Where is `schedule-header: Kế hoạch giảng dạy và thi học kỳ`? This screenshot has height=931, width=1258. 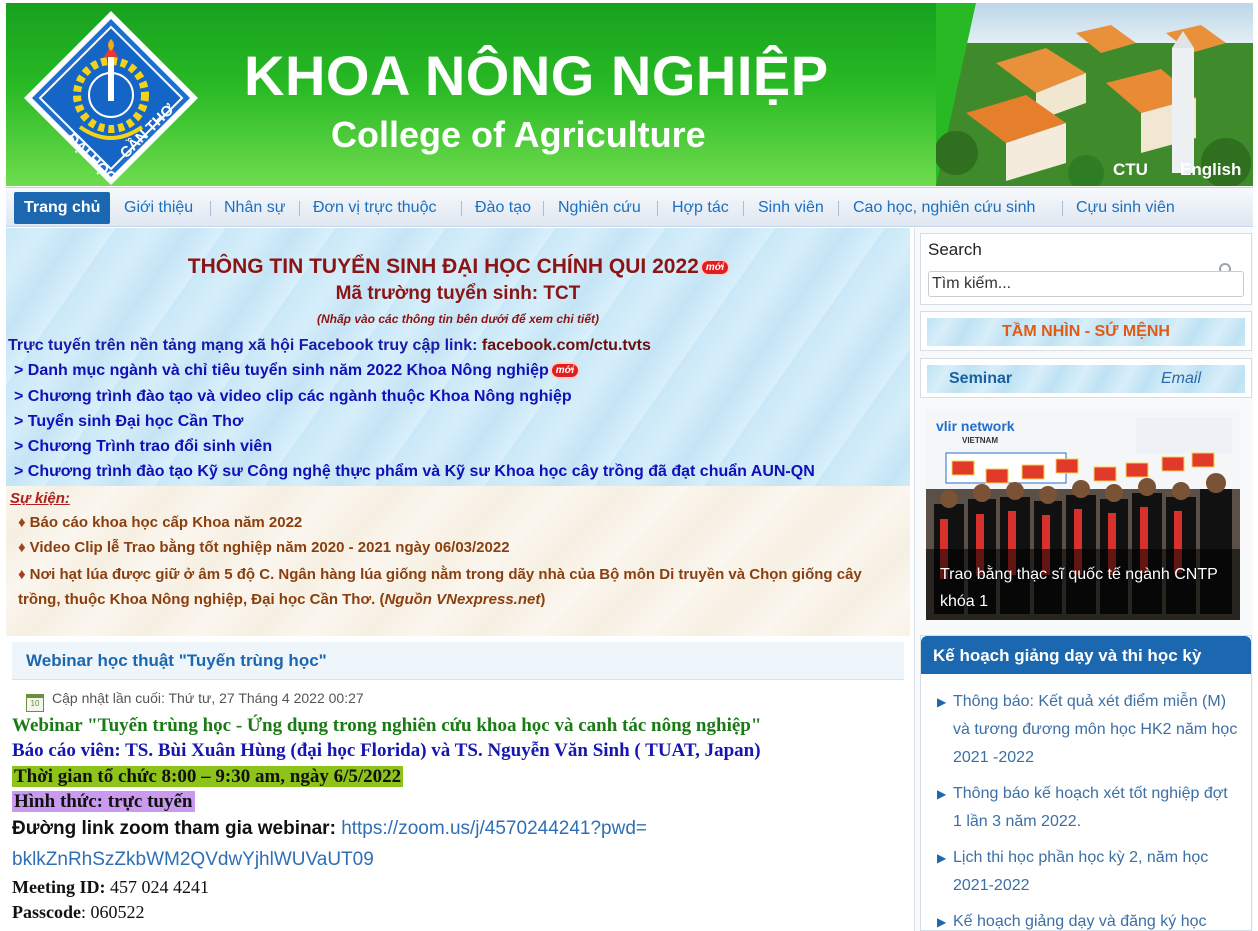 schedule-header: Kế hoạch giảng dạy và thi học kỳ is located at coordinates (1086, 655).